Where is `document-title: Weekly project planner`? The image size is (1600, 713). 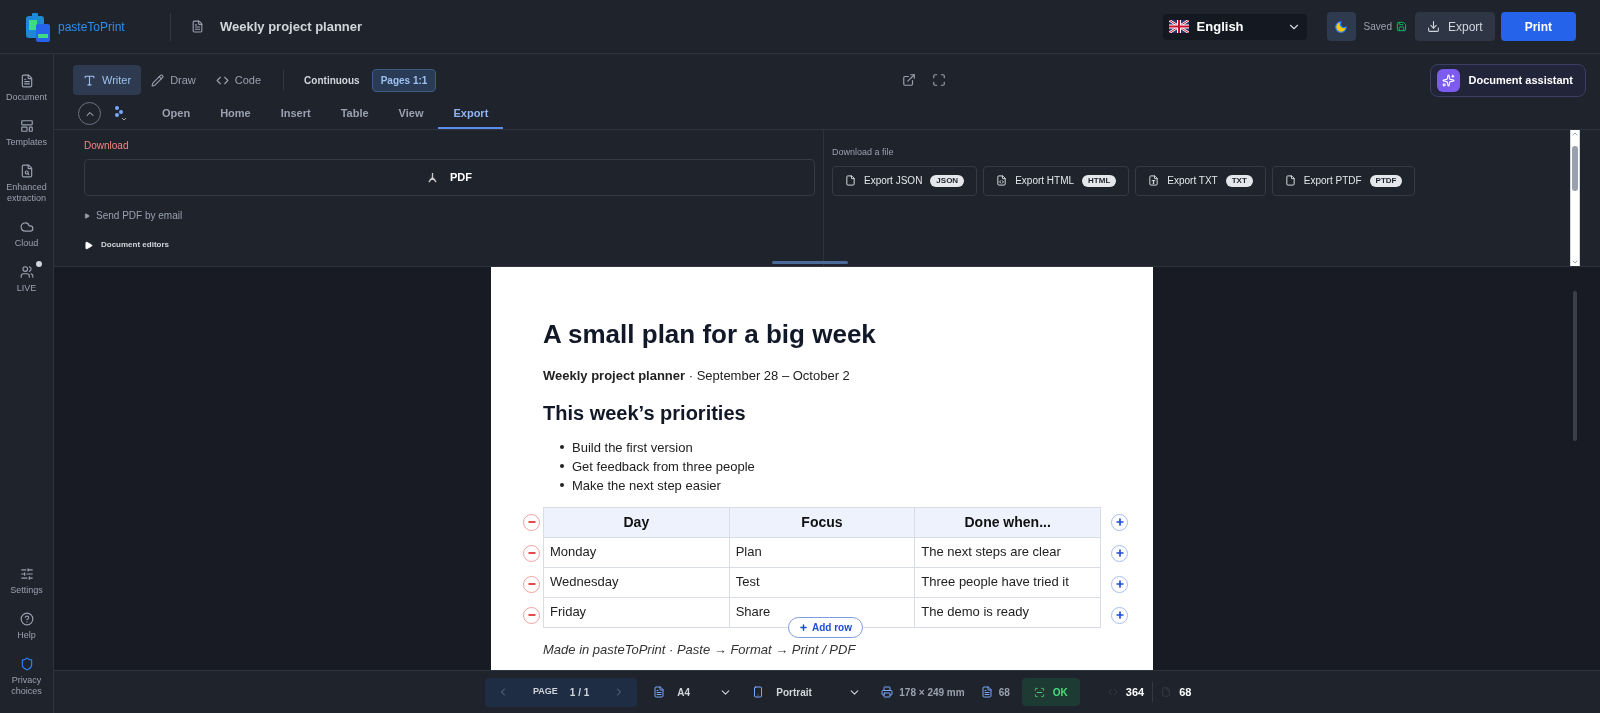
document-title: Weekly project planner is located at coordinates (291, 26).